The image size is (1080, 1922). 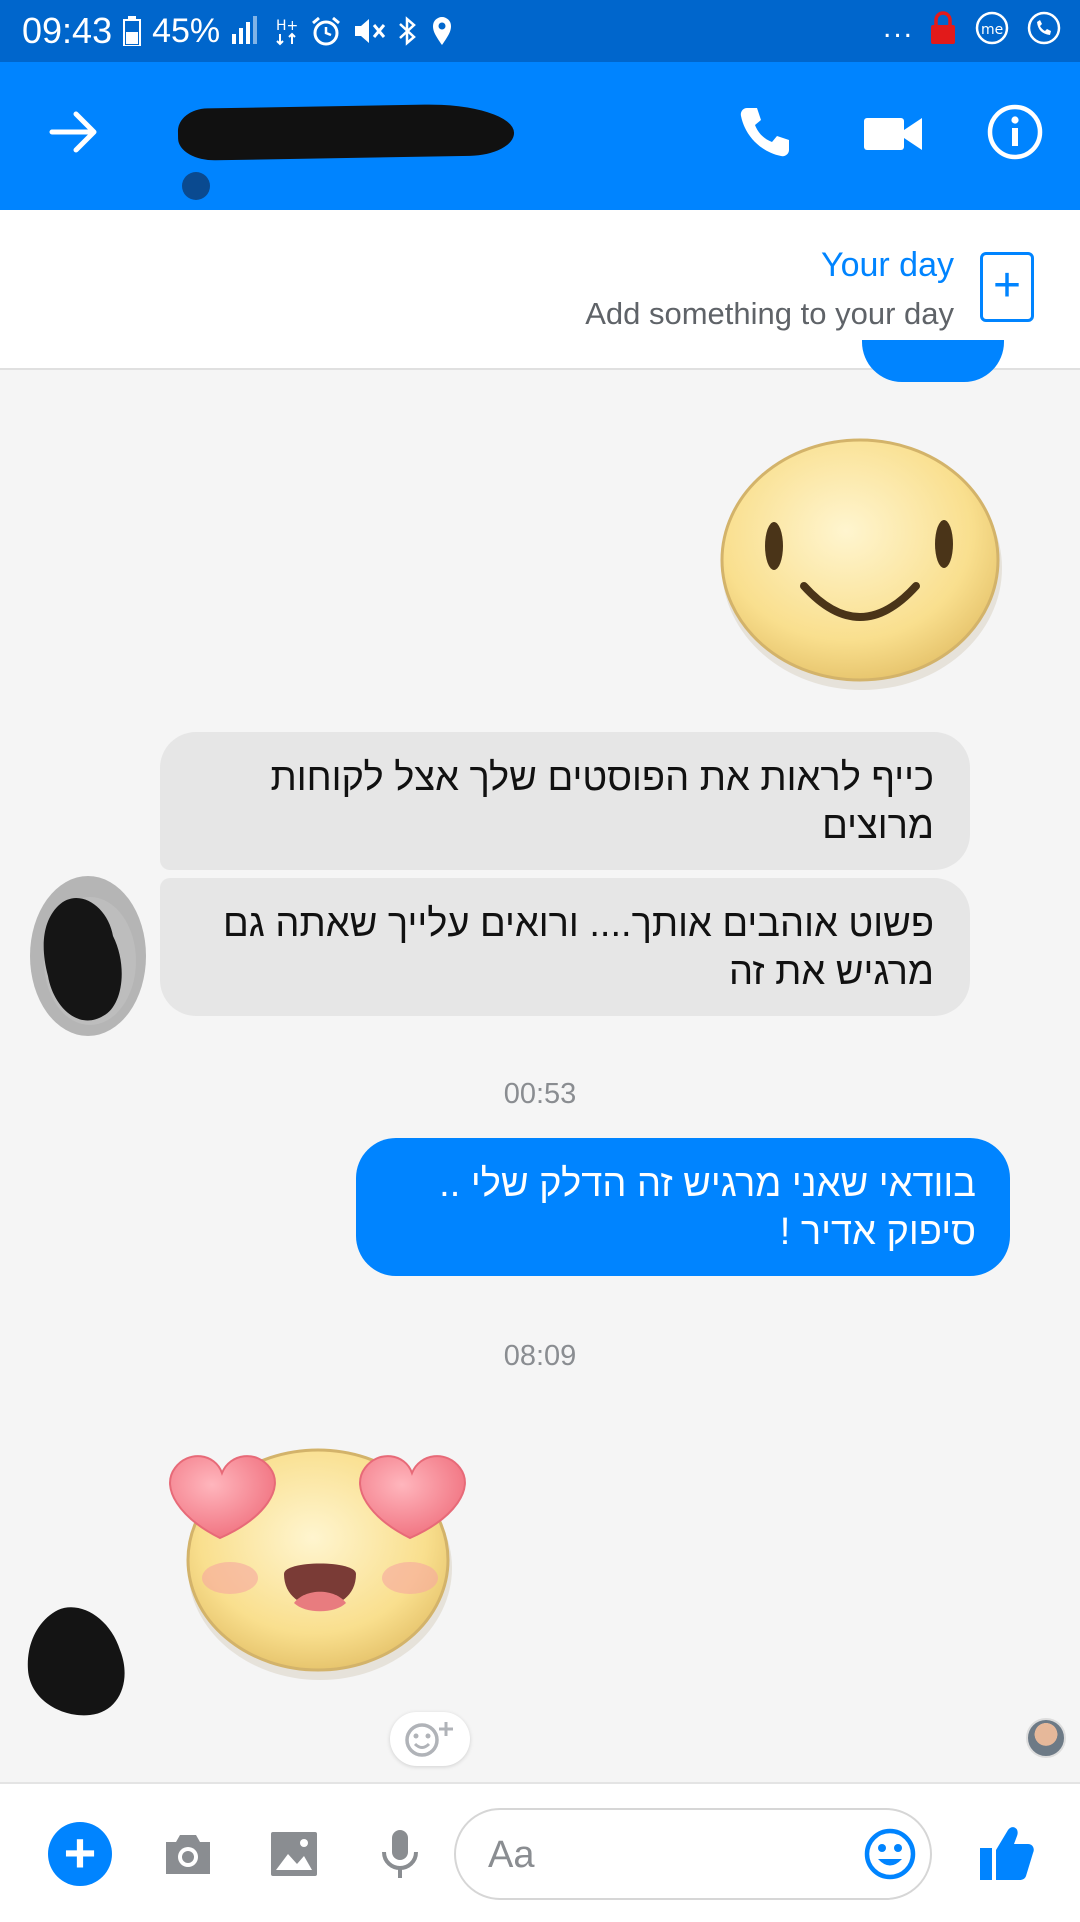 I want to click on emoji-icon, so click(x=890, y=1854).